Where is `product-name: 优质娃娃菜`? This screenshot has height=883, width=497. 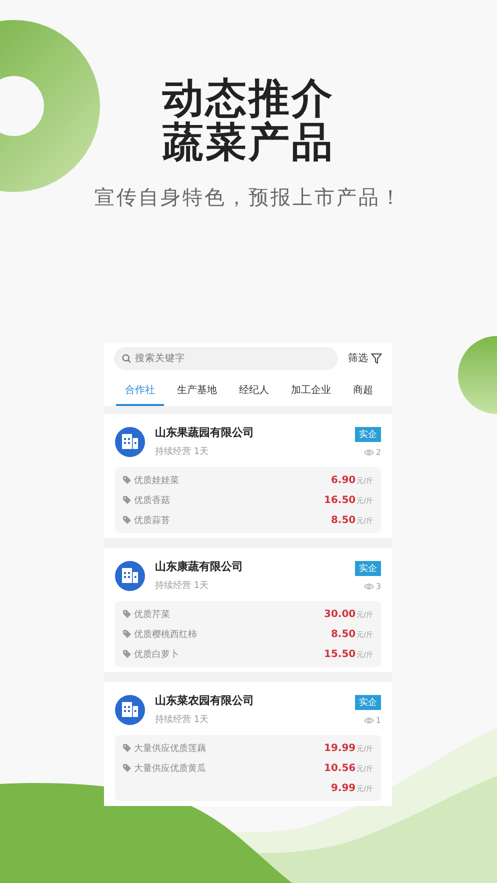
product-name: 优质娃娃菜 is located at coordinates (156, 480).